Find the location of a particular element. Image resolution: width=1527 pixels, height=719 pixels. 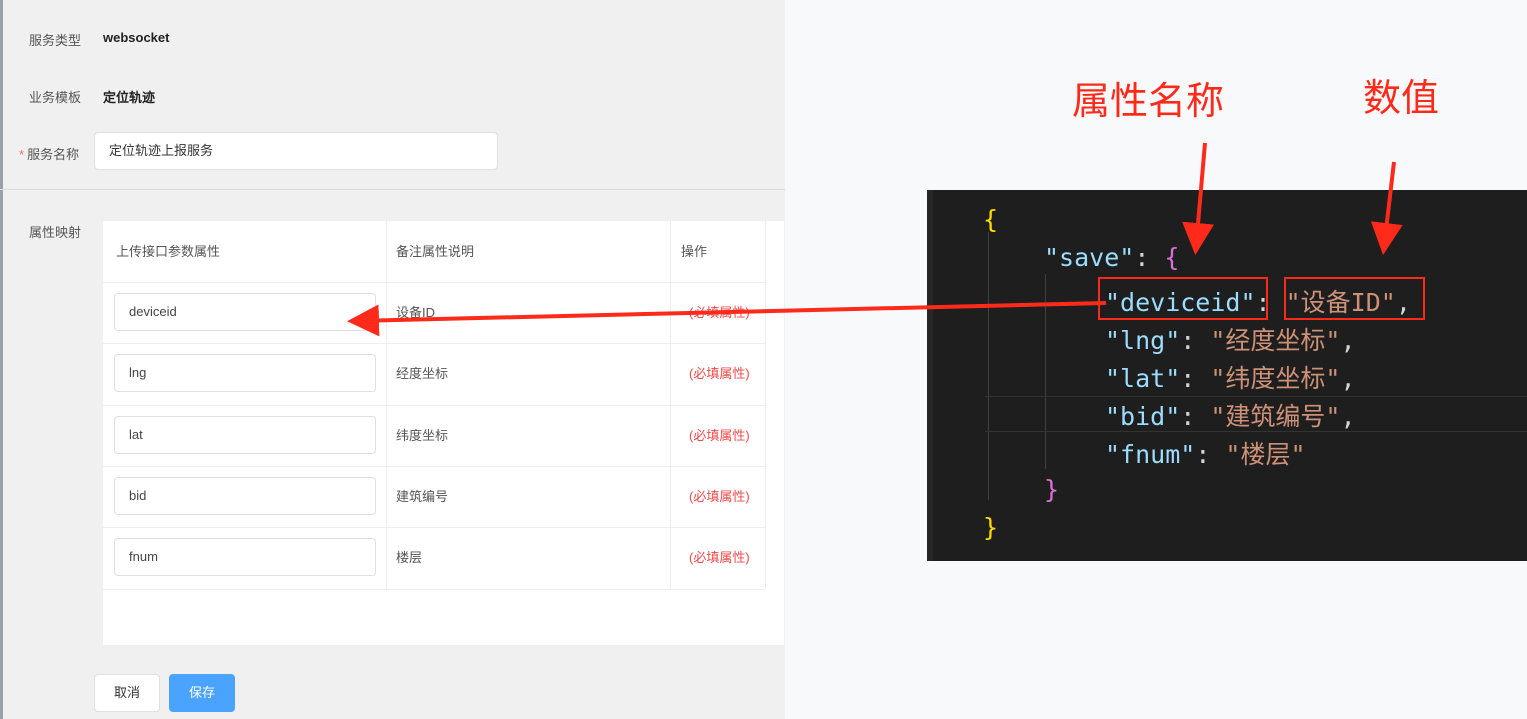

arrow-to-deviceid-input is located at coordinates (727, 319).